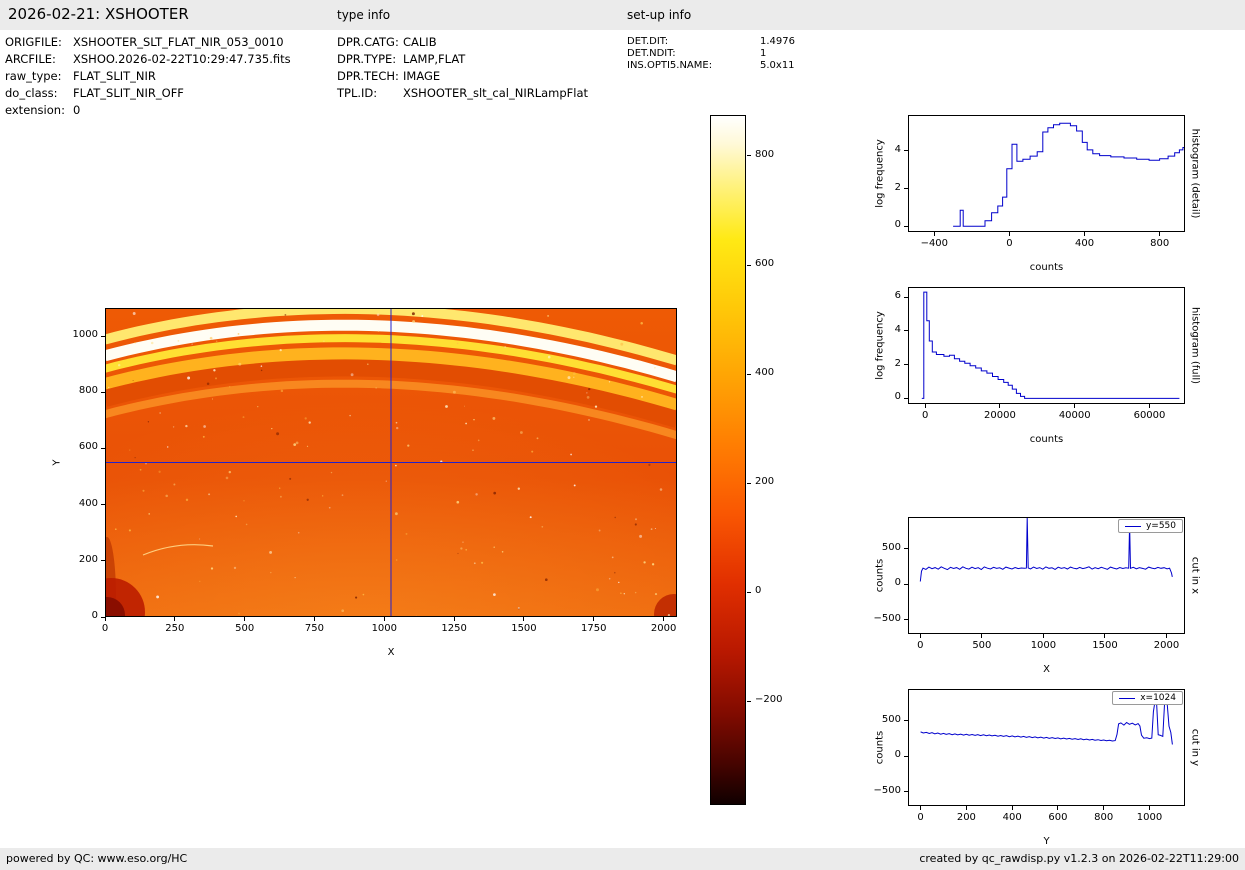 The width and height of the screenshot is (1245, 870). I want to click on colorbar: 800 600 400 200 0 −200, so click(746, 460).